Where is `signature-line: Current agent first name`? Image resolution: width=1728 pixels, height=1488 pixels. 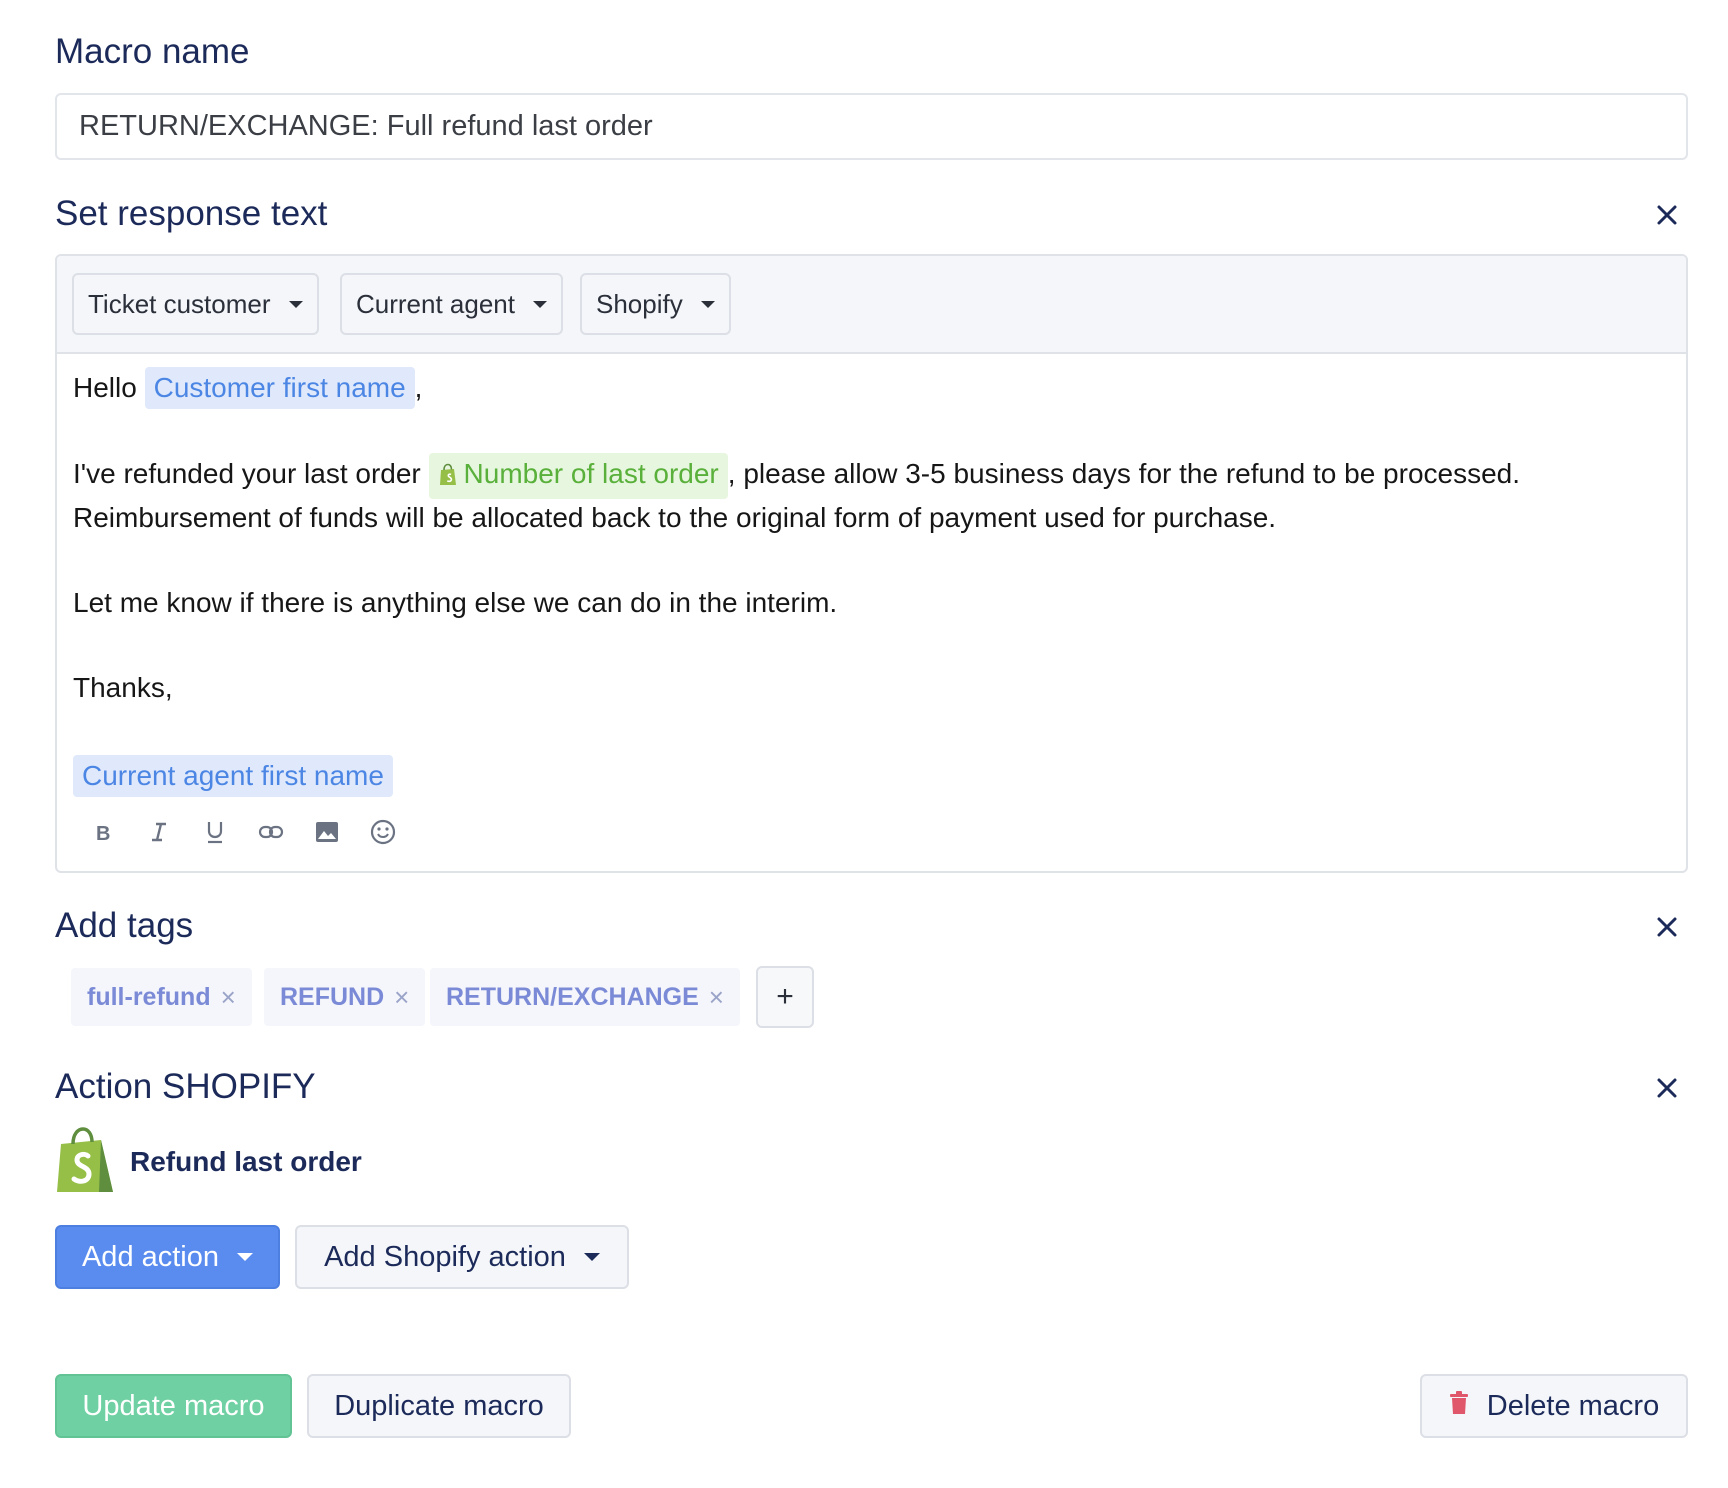
signature-line: Current agent first name is located at coordinates (233, 776).